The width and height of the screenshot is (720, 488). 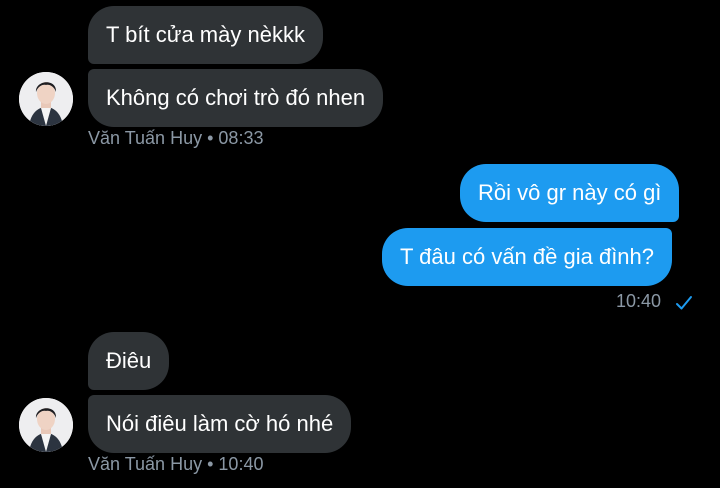 I want to click on incoming-message-bubble: Điêu, so click(x=129, y=361).